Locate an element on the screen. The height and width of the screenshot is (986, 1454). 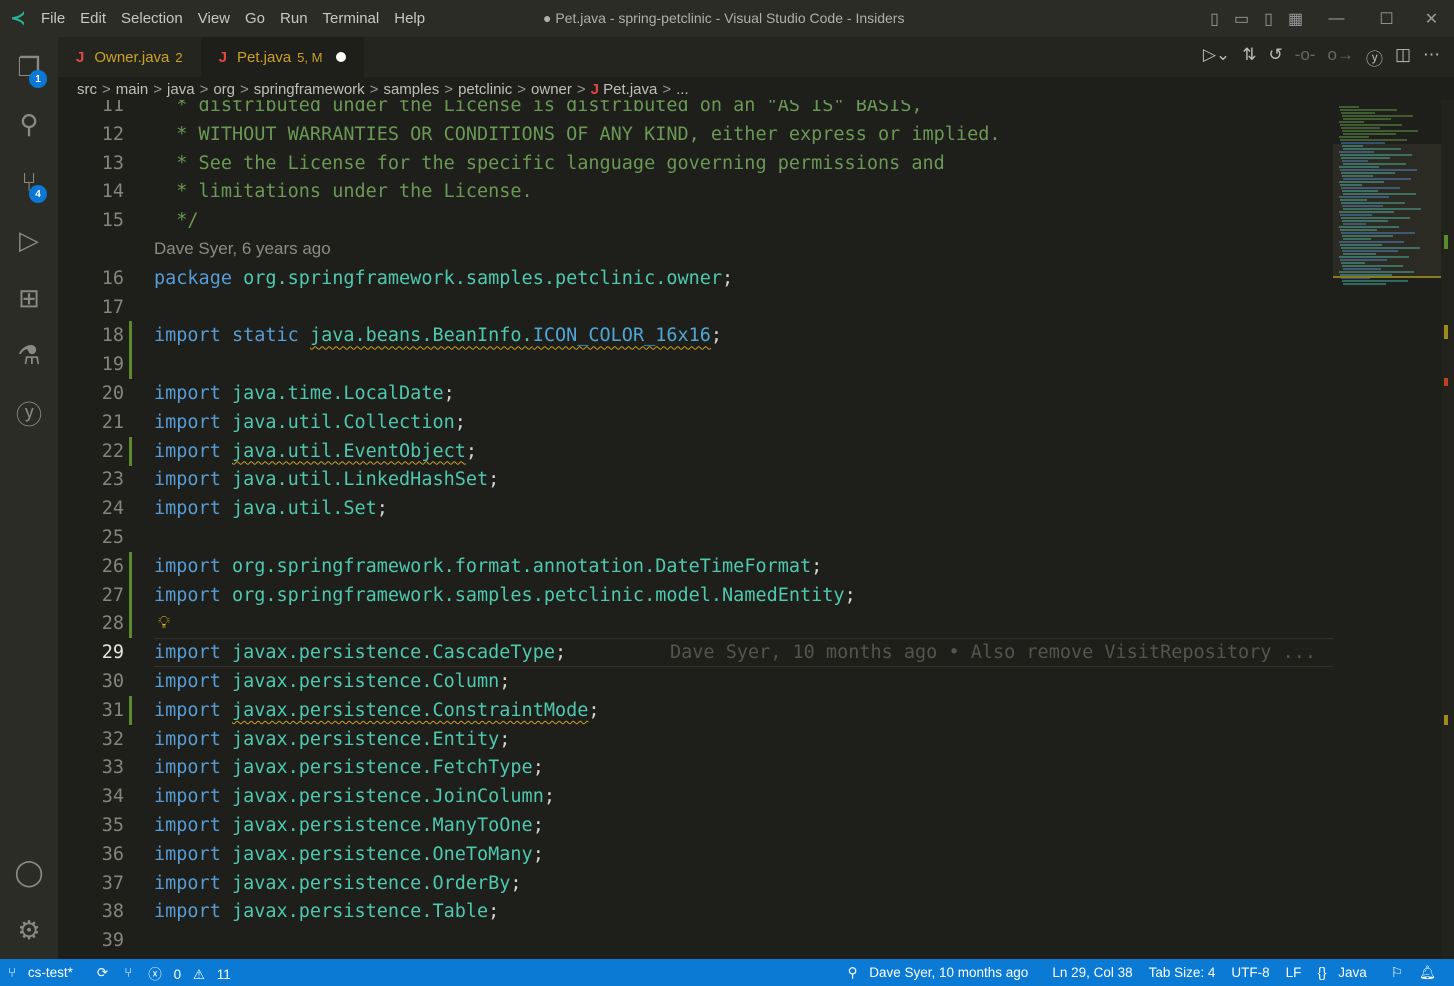
menu-selection: Selection is located at coordinates (152, 18).